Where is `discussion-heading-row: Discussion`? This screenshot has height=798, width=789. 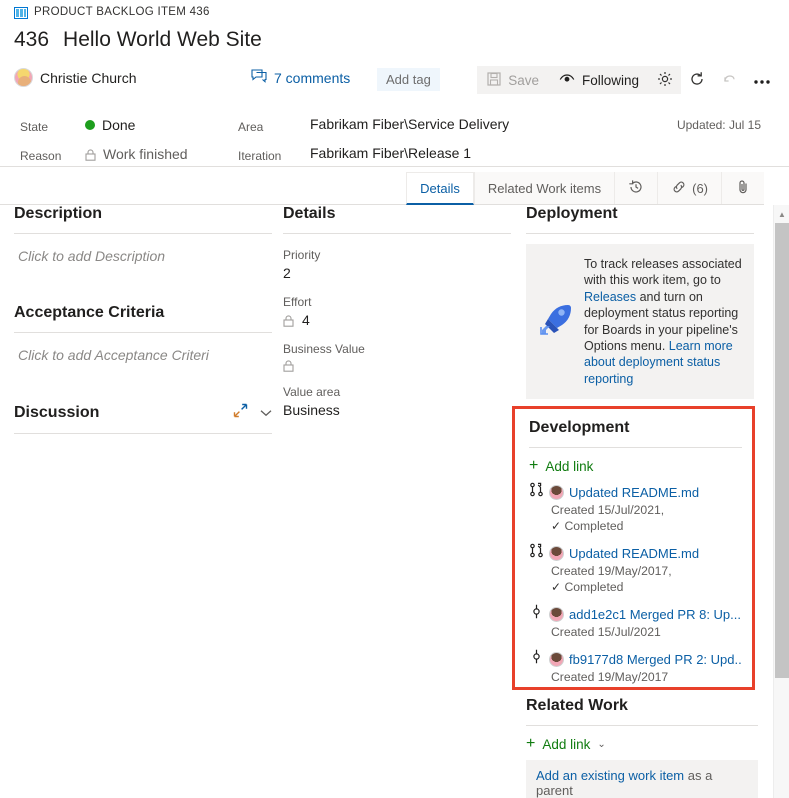
discussion-heading-row: Discussion is located at coordinates (143, 418).